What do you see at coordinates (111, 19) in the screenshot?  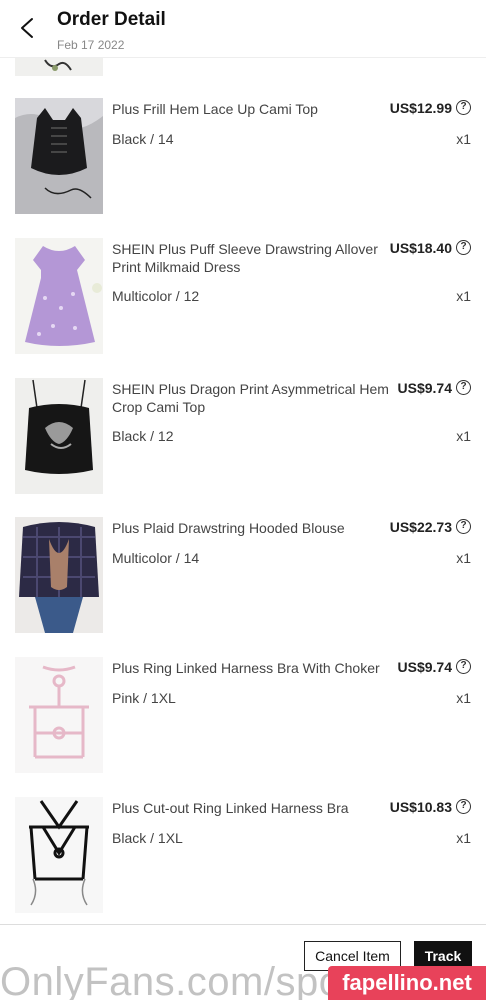 I see `page-title: Order Detail` at bounding box center [111, 19].